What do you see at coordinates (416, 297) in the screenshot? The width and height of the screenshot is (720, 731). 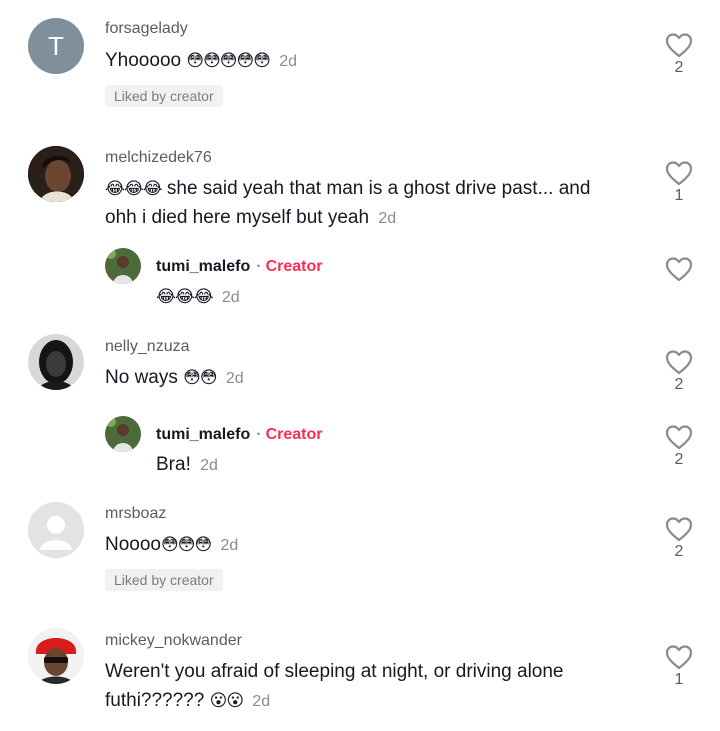 I see `reply-text: 😂😂😂 2d` at bounding box center [416, 297].